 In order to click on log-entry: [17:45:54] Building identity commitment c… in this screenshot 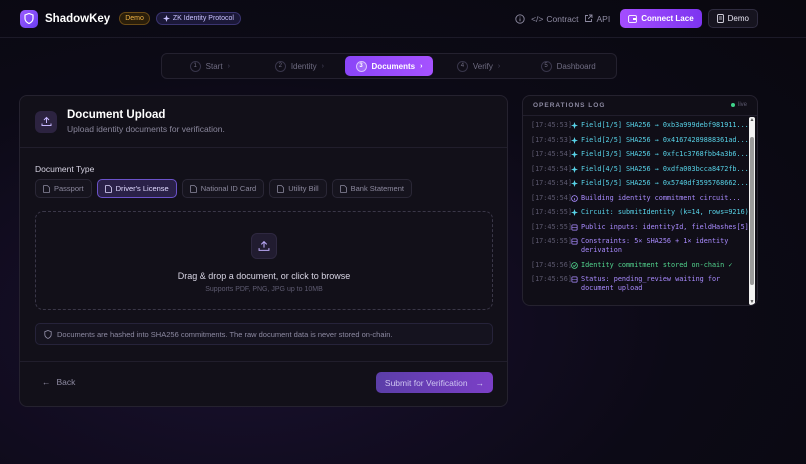, I will do `click(641, 198)`.